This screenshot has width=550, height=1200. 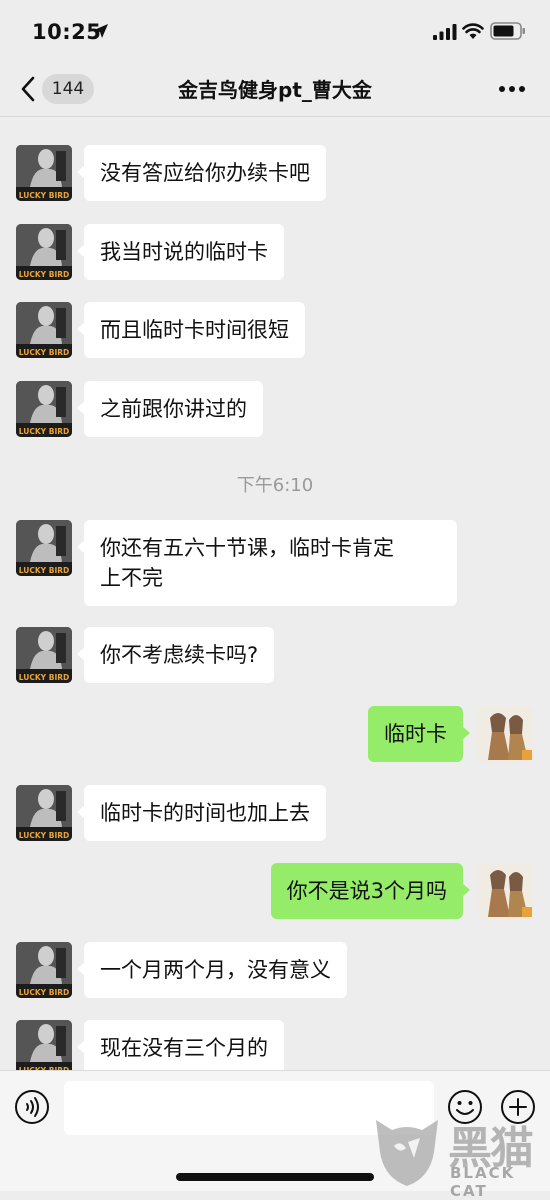 I want to click on battery-icon, so click(x=507, y=31).